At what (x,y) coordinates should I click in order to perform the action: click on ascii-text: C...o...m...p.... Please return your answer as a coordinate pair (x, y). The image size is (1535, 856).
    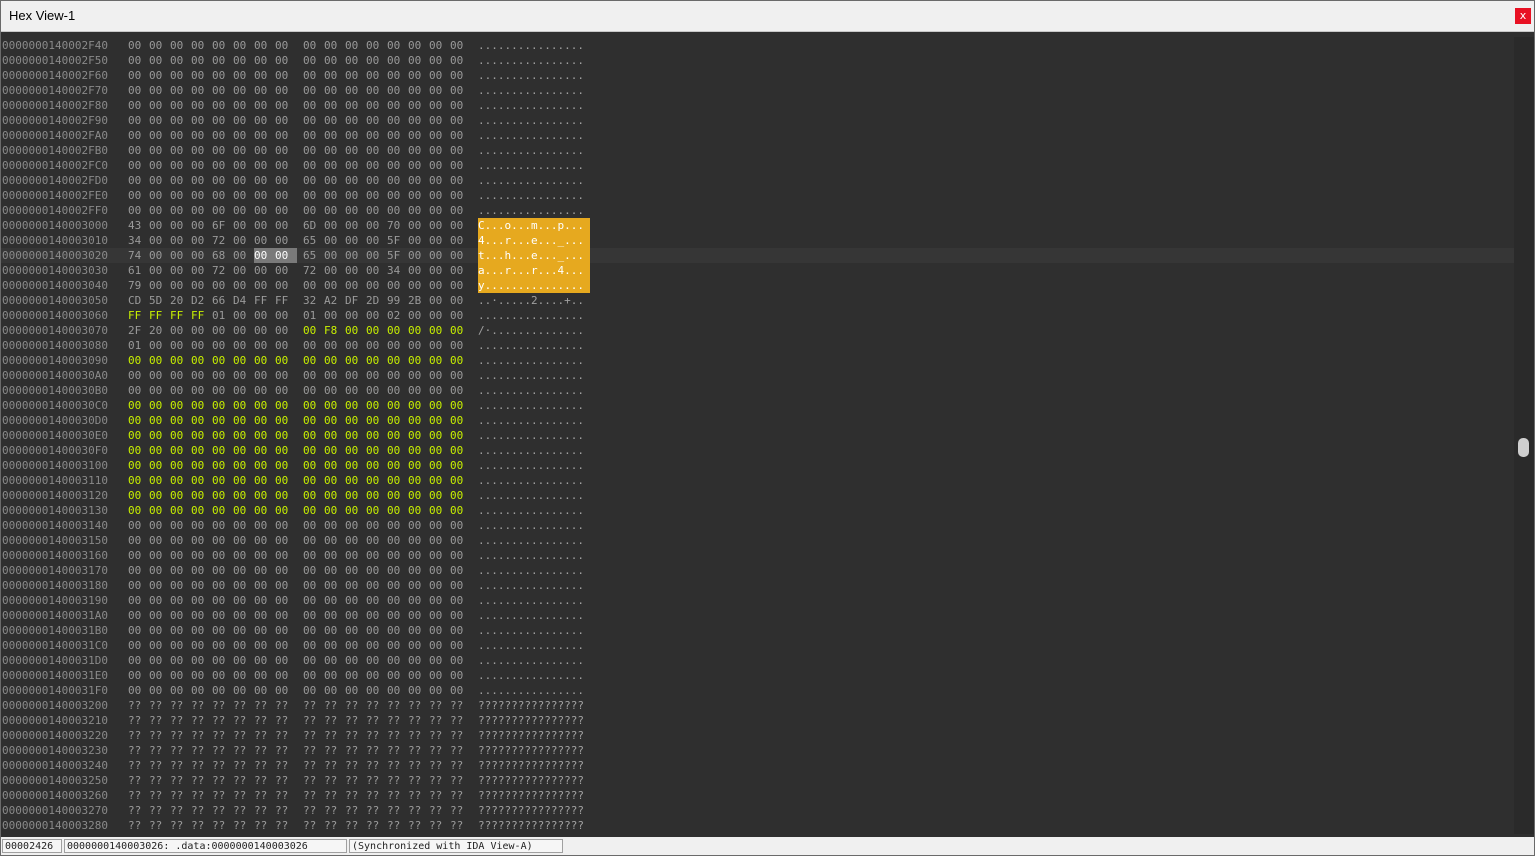
    Looking at the image, I should click on (534, 225).